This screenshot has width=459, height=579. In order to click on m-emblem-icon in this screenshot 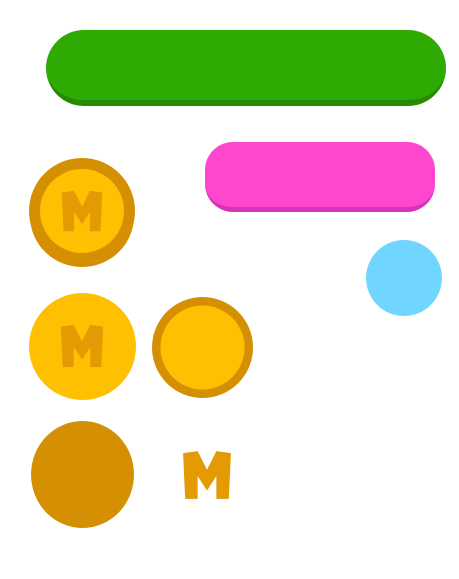, I will do `click(207, 475)`.